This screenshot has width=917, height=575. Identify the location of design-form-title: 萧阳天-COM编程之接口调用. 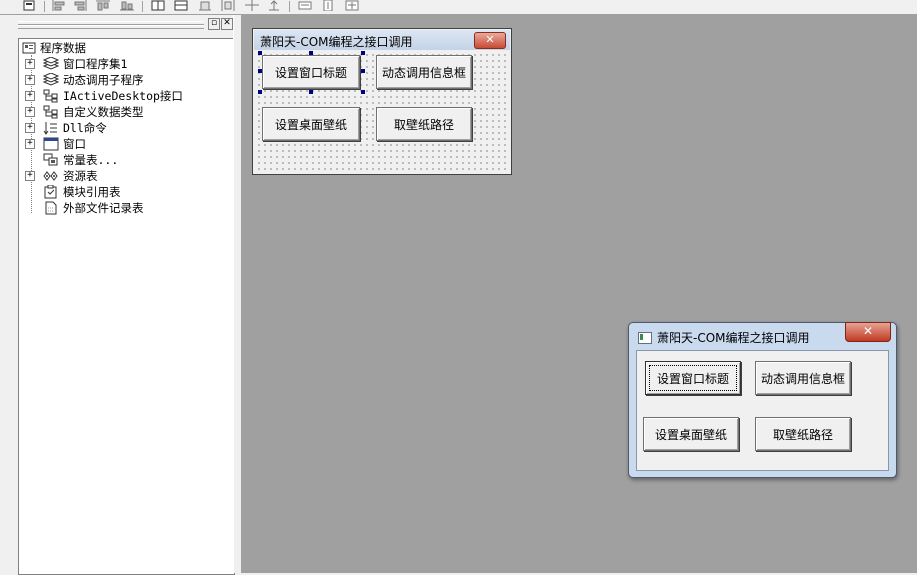
(336, 42).